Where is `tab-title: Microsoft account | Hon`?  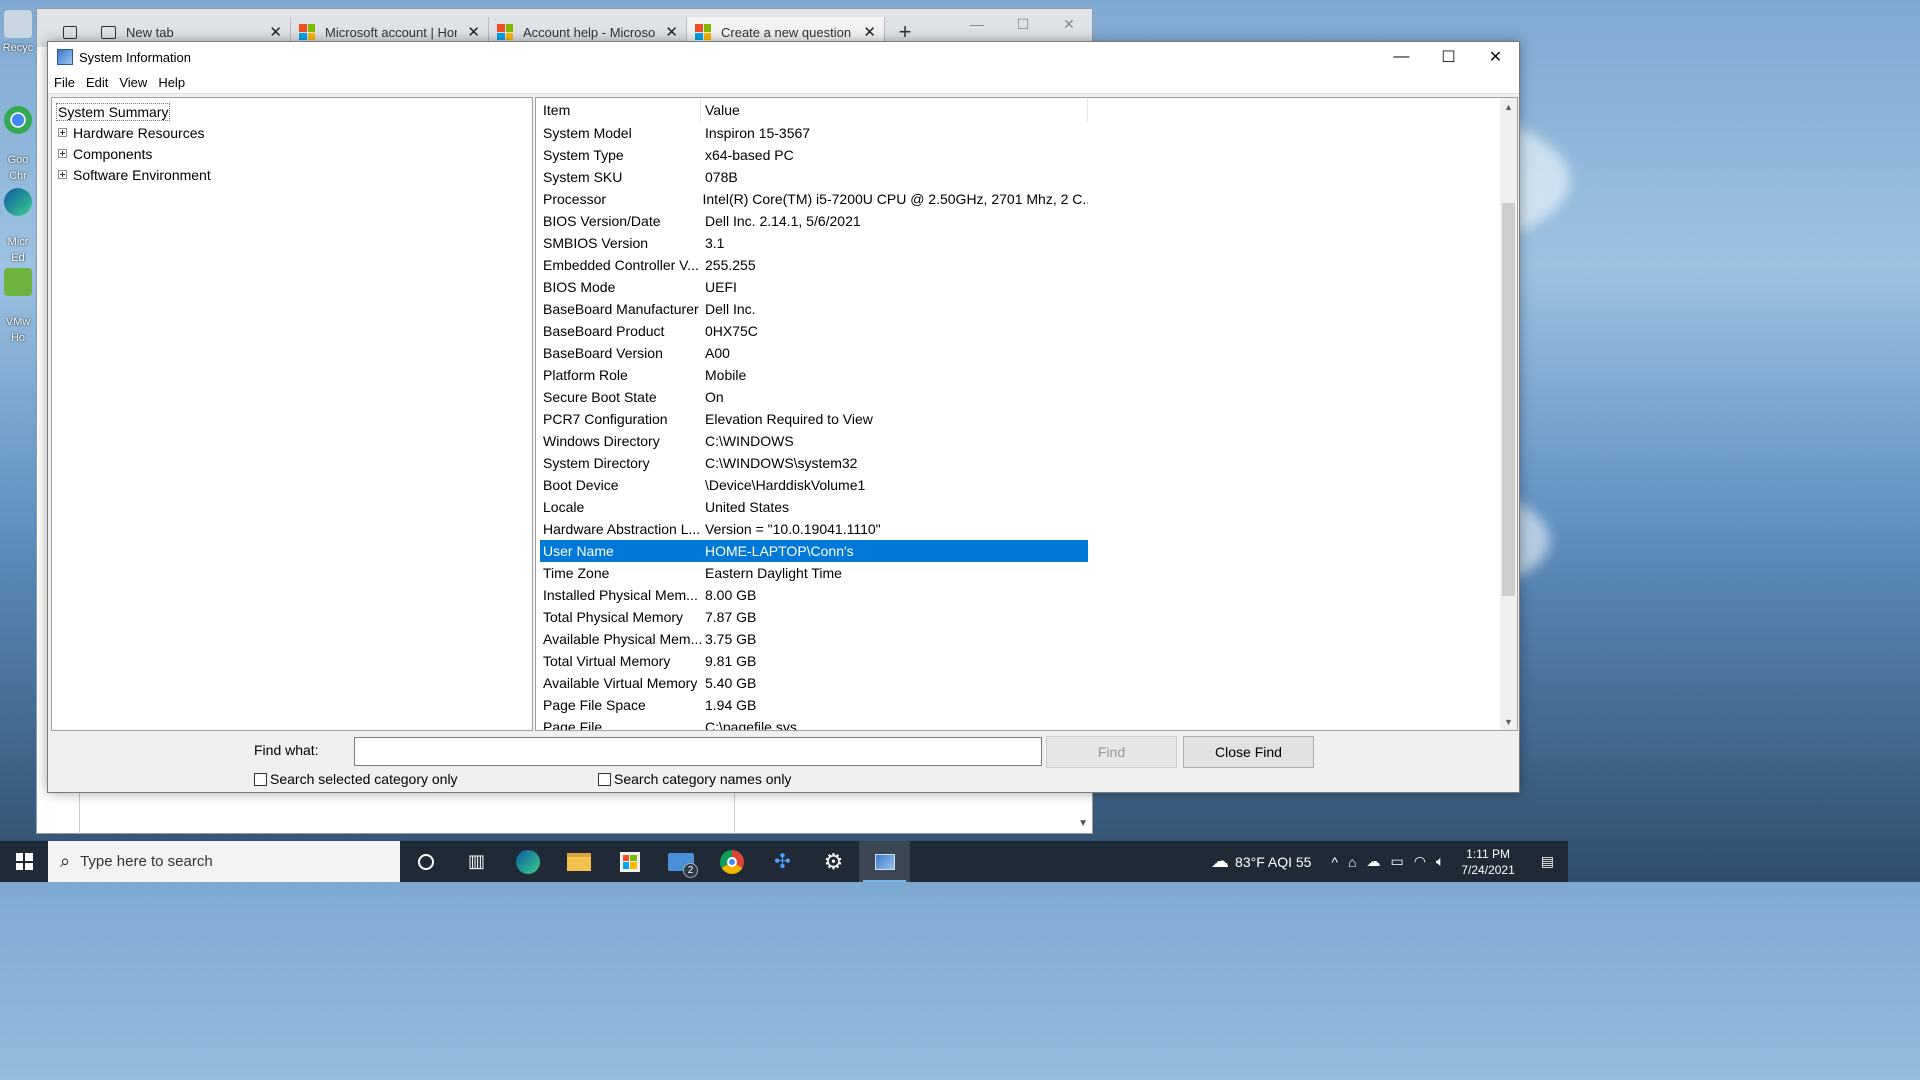
tab-title: Microsoft account | Hon is located at coordinates (391, 32).